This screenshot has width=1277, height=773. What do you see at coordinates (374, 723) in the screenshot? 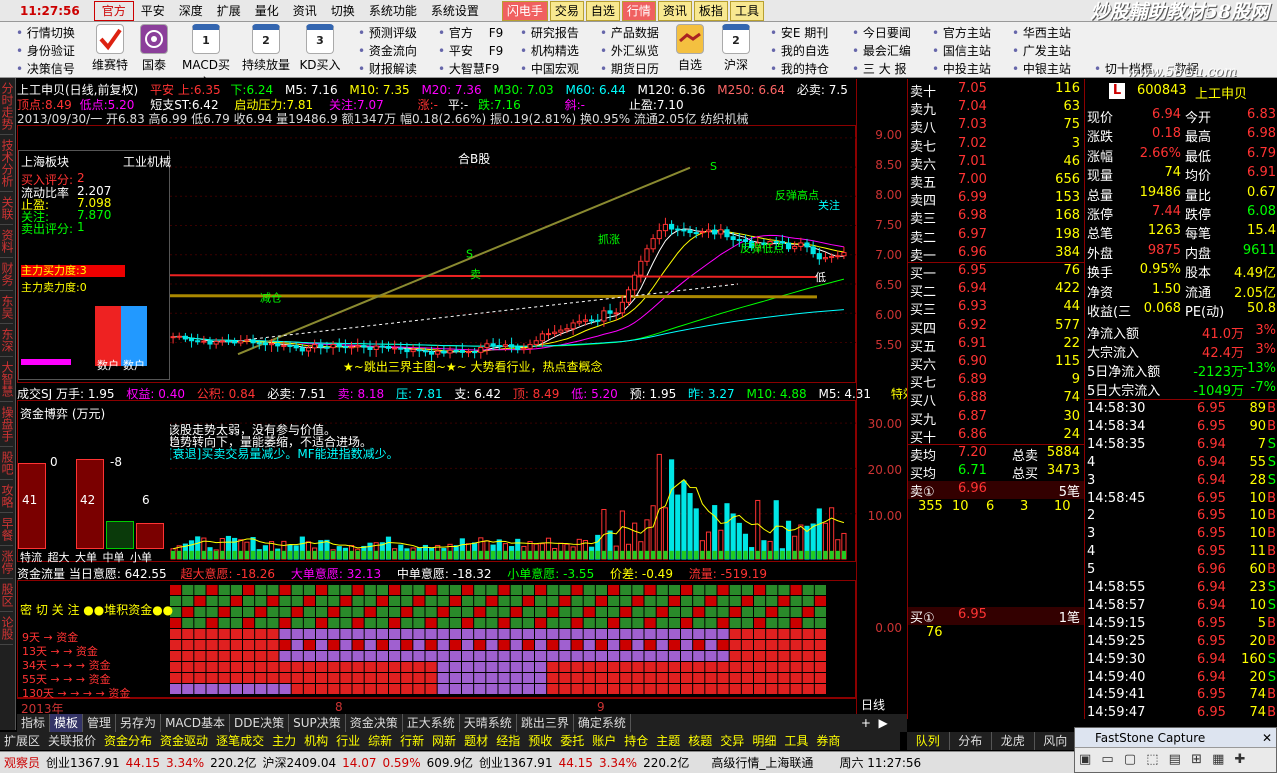
I see `indicator-tab-7: 资金决策` at bounding box center [374, 723].